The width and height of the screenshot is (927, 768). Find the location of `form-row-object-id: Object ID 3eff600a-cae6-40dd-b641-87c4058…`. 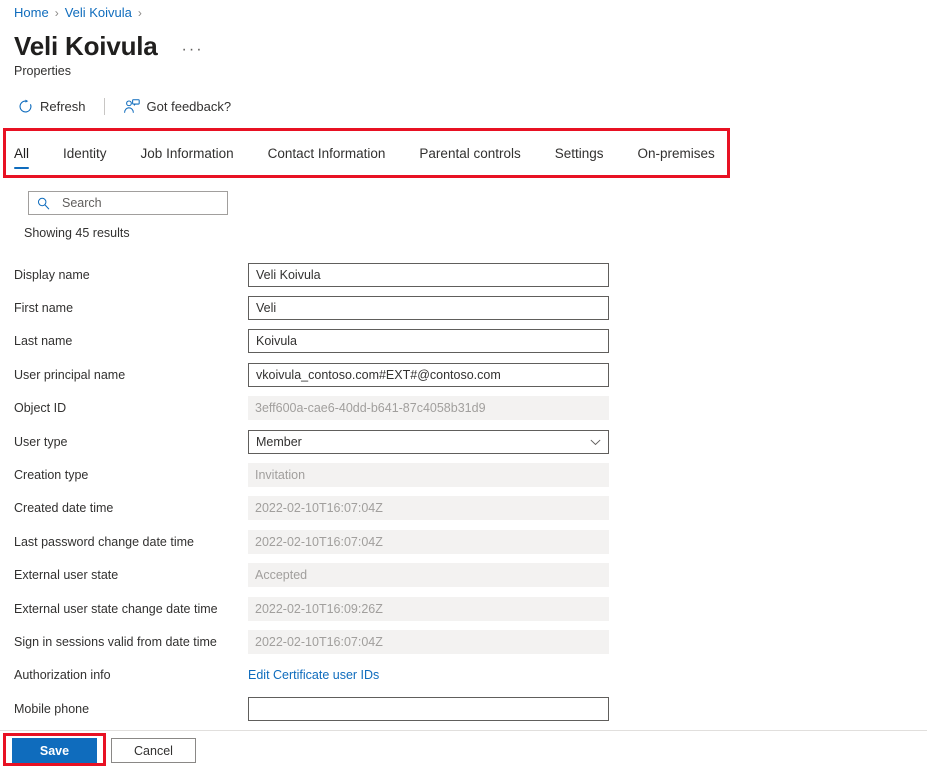

form-row-object-id: Object ID 3eff600a-cae6-40dd-b641-87c4058… is located at coordinates (463, 408).